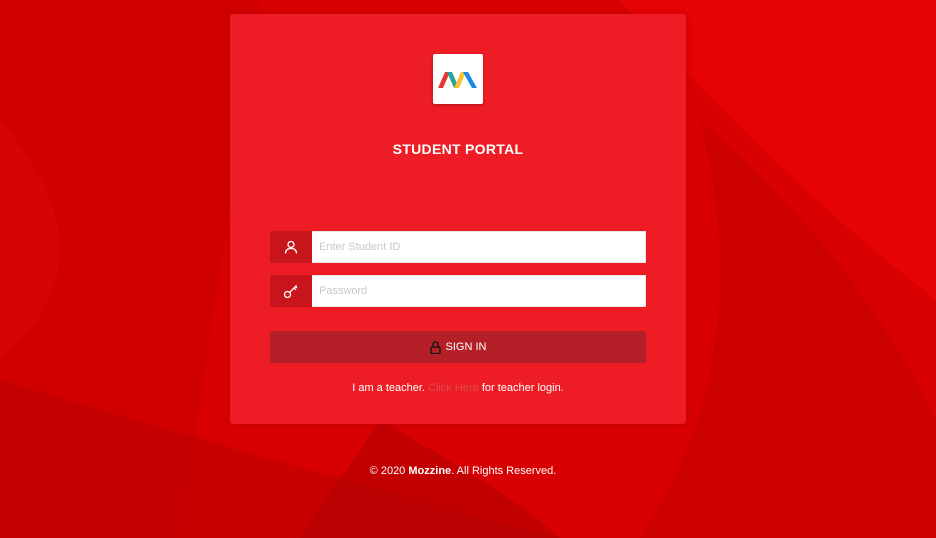 The height and width of the screenshot is (538, 936). I want to click on copyright-text: © 2020, so click(387, 471).